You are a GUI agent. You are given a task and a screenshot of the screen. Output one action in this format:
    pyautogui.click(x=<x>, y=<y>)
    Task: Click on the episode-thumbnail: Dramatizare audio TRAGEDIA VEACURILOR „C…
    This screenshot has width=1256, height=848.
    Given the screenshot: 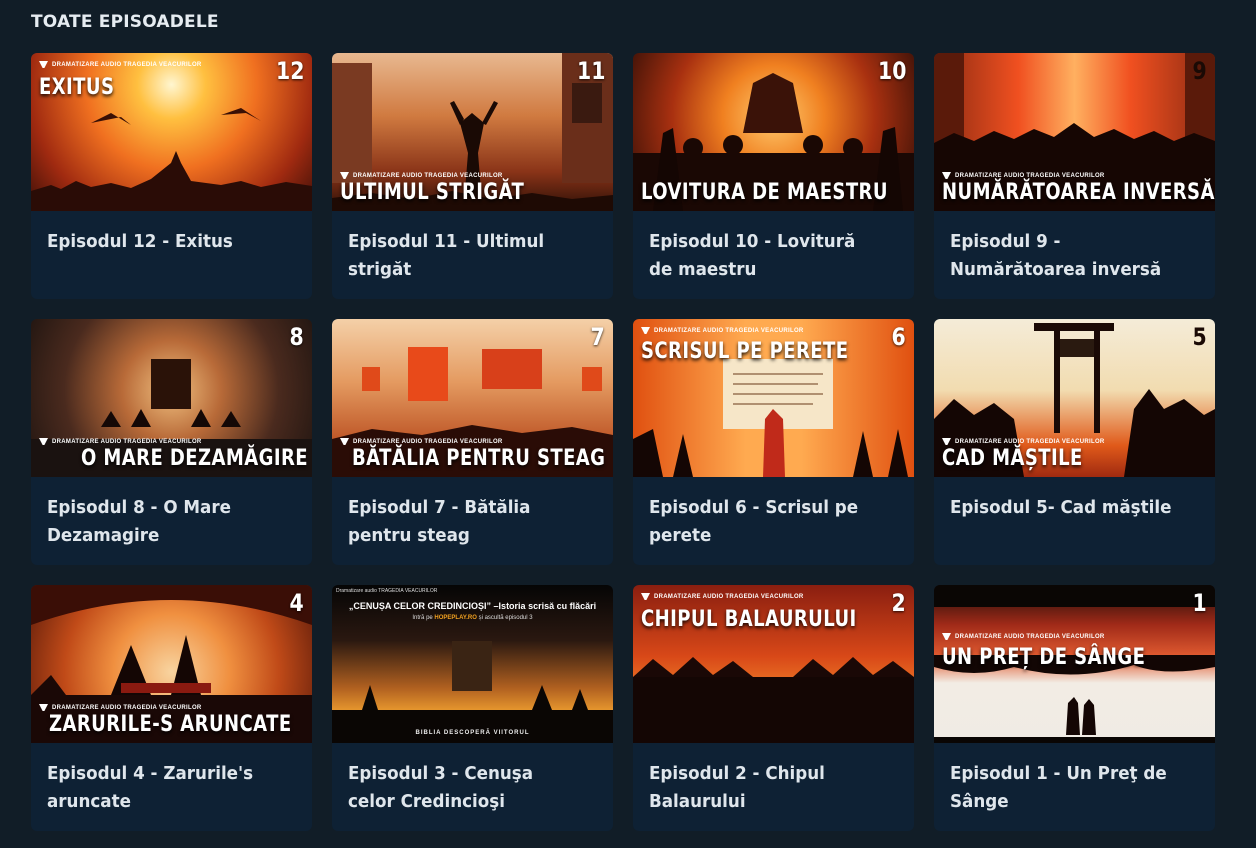 What is the action you would take?
    pyautogui.click(x=472, y=664)
    